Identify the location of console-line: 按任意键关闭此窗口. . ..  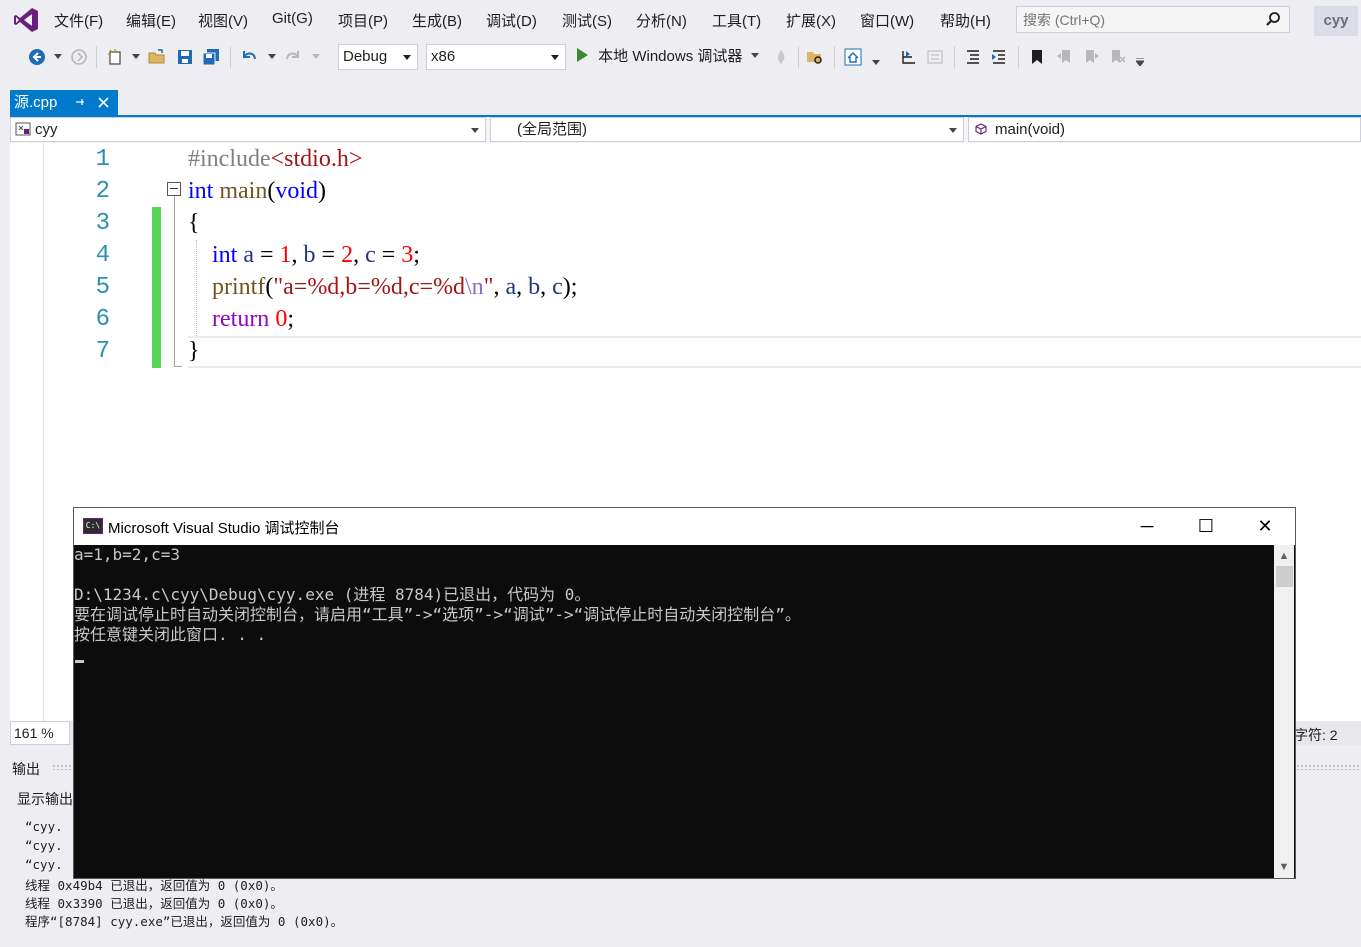
(170, 634).